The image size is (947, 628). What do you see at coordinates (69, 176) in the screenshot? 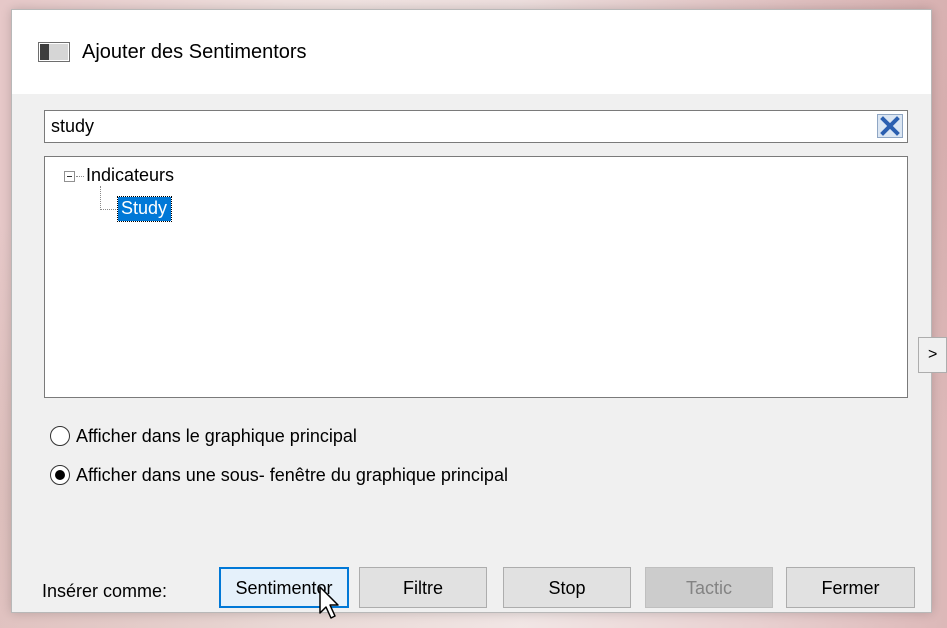
I see `collapse-minus-icon` at bounding box center [69, 176].